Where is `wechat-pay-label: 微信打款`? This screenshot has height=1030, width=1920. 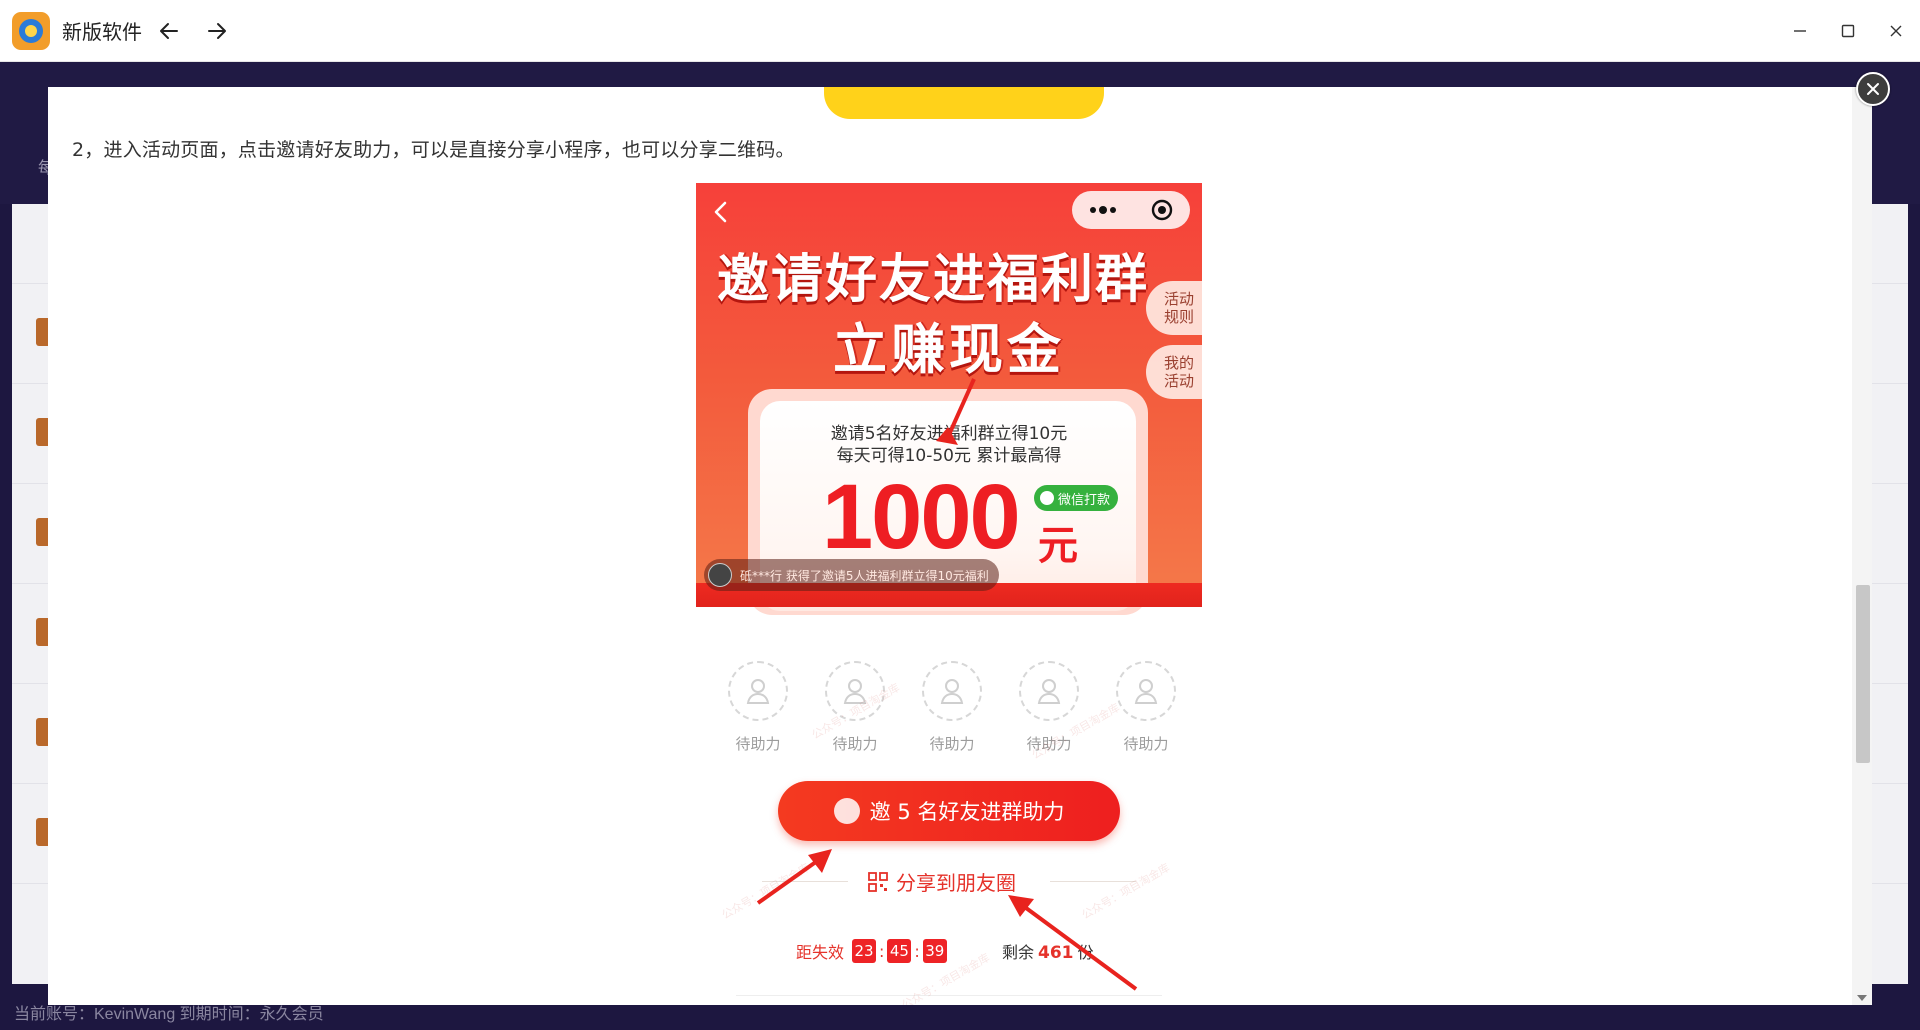
wechat-pay-label: 微信打款 is located at coordinates (1084, 500).